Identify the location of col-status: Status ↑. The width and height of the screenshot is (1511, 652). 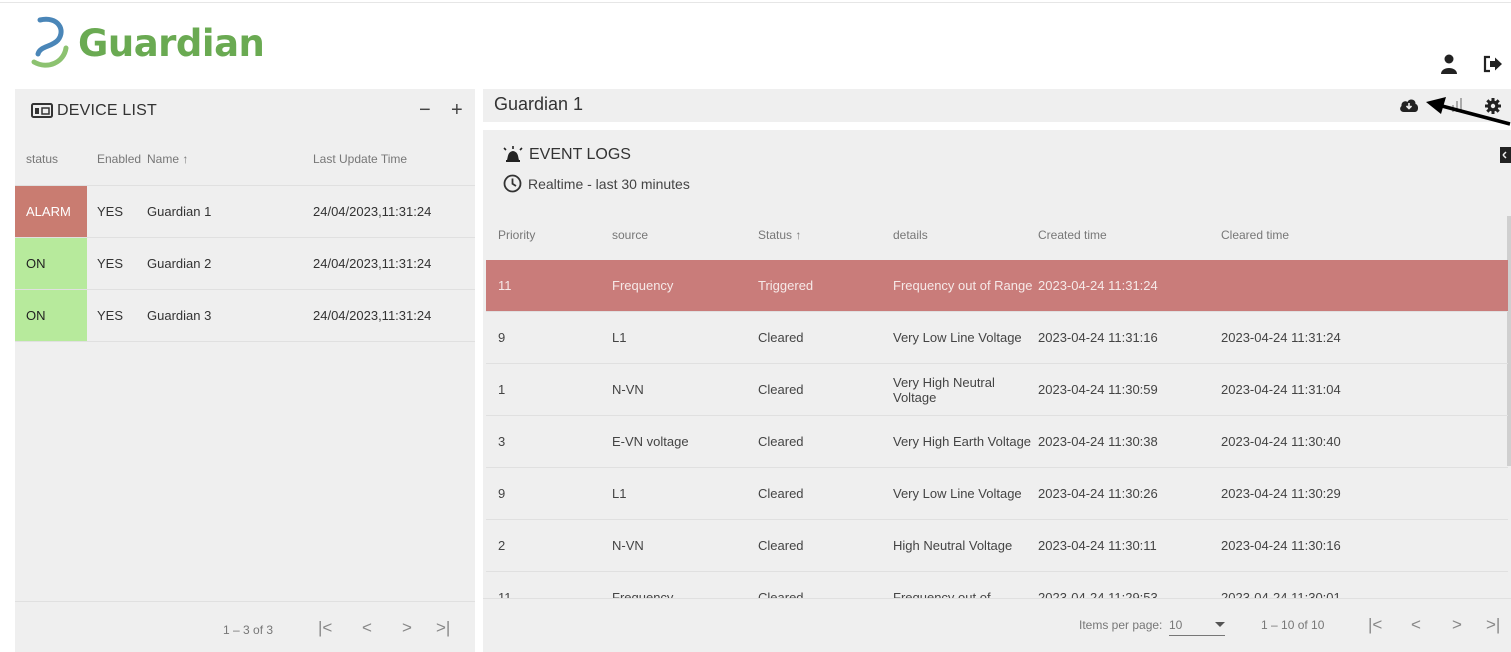
(825, 235).